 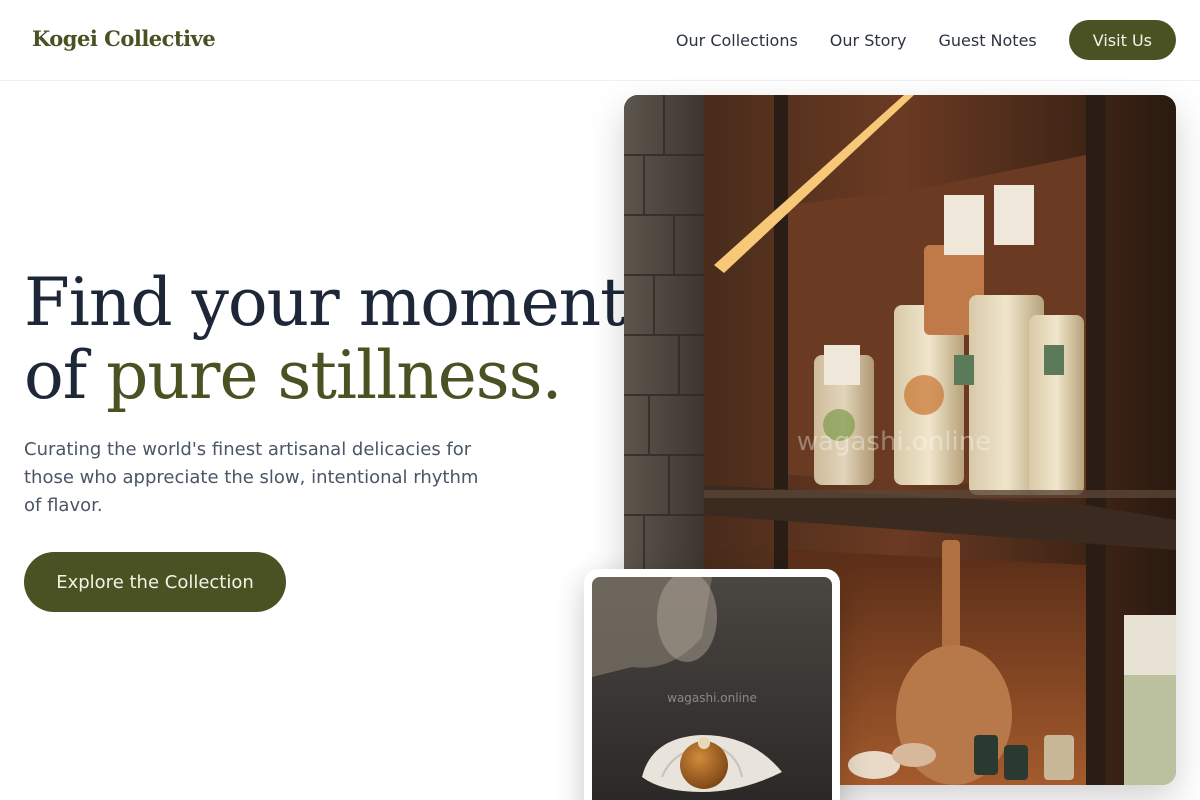 I want to click on hero-headline: Find your moment of pure stillness., so click(x=325, y=339).